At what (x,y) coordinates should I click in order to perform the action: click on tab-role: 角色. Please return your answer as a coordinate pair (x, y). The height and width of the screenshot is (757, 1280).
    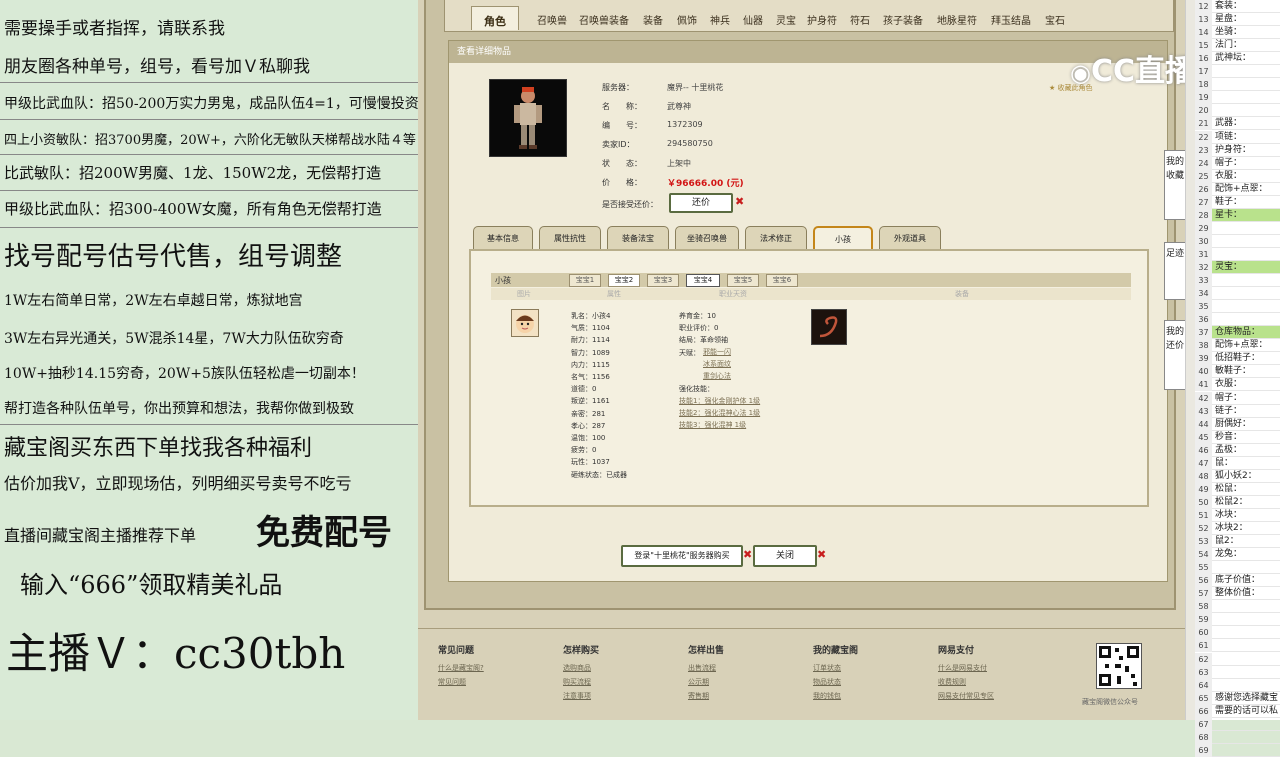
    Looking at the image, I should click on (495, 18).